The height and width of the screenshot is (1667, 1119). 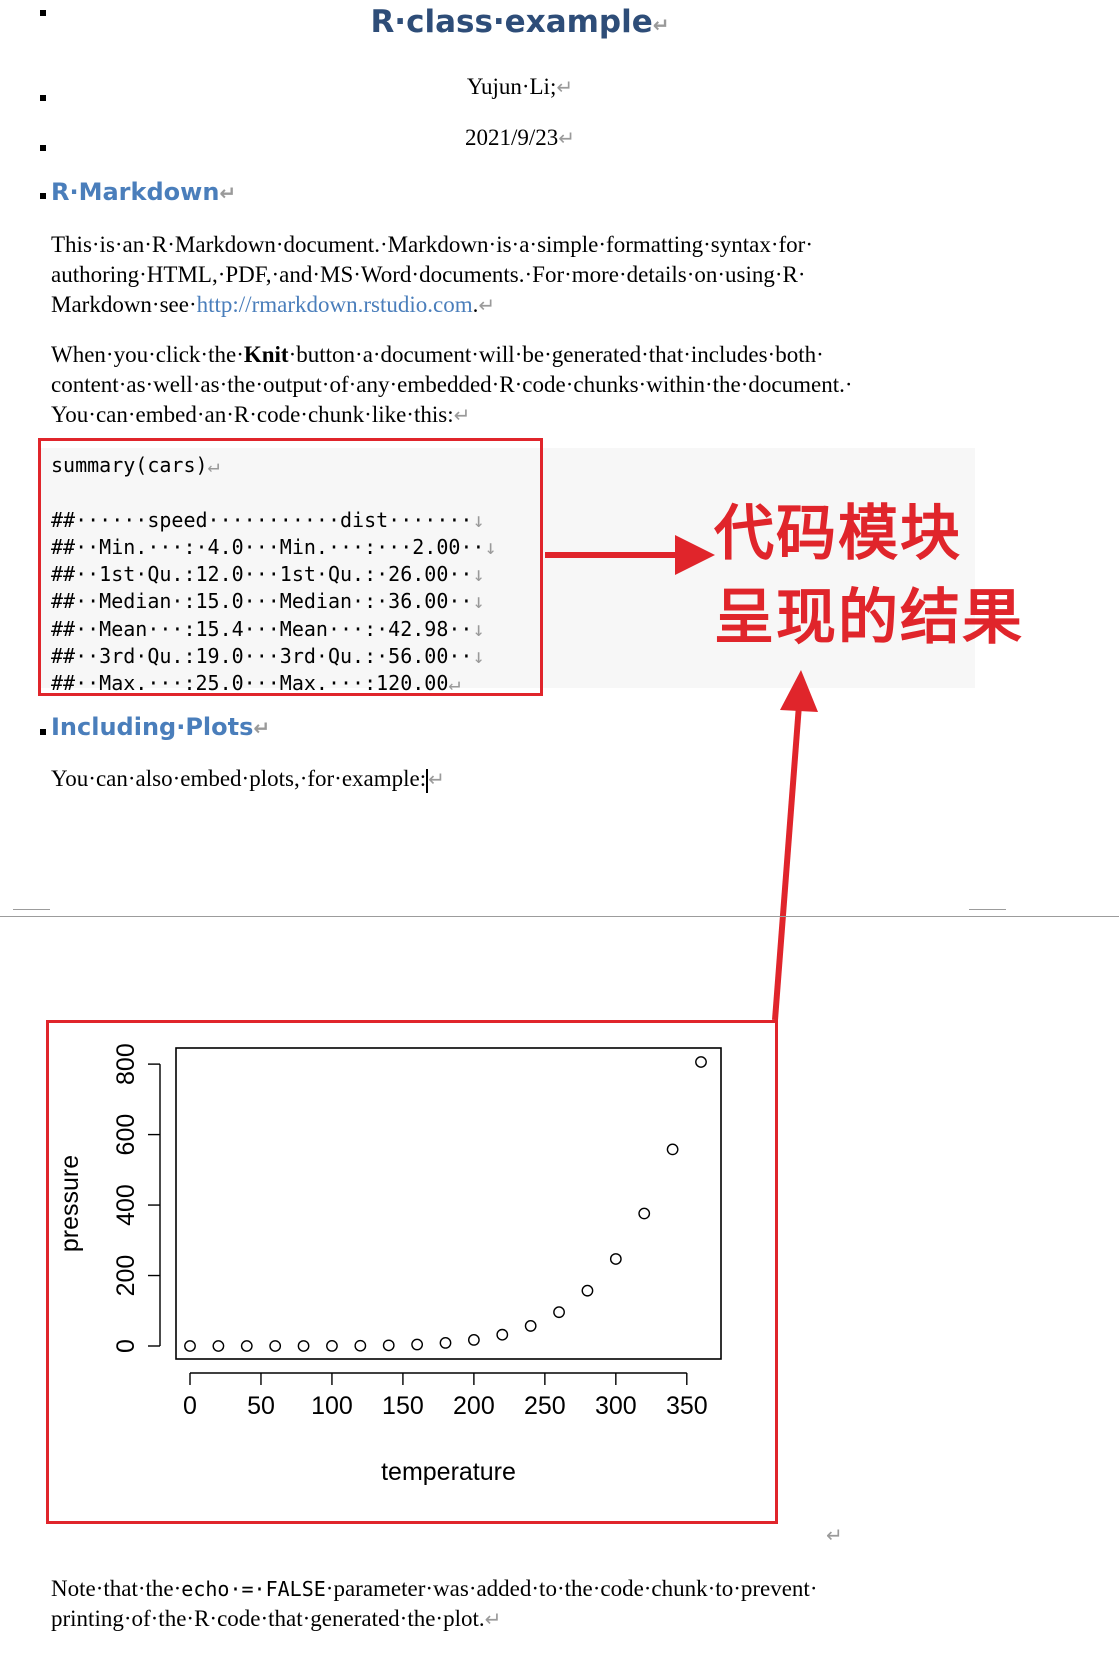 I want to click on plots-paragraph: You·can·also·embed·plots,·for·example: ↵, so click(x=501, y=779).